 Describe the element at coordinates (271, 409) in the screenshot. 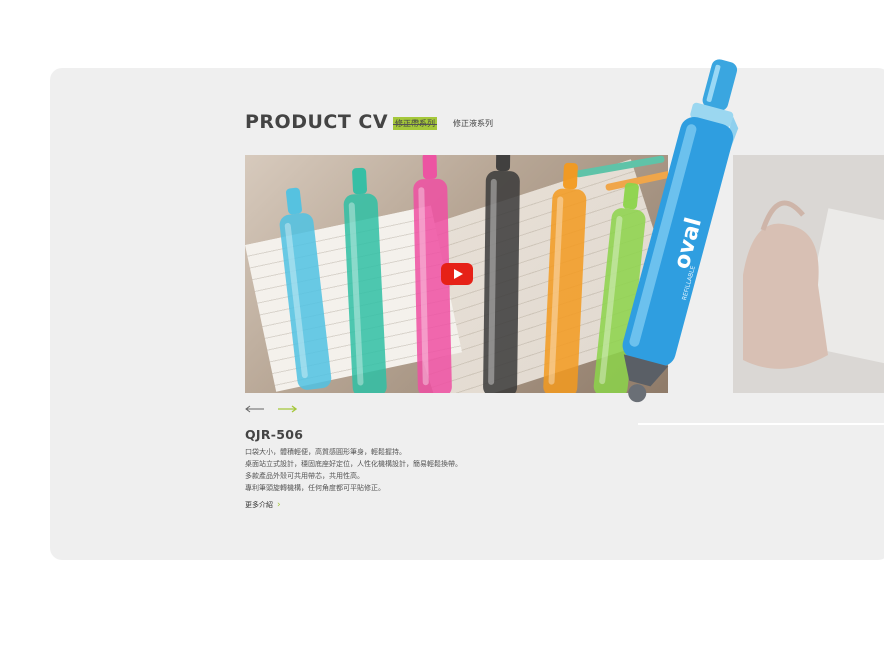

I see `carousel-controls` at that location.